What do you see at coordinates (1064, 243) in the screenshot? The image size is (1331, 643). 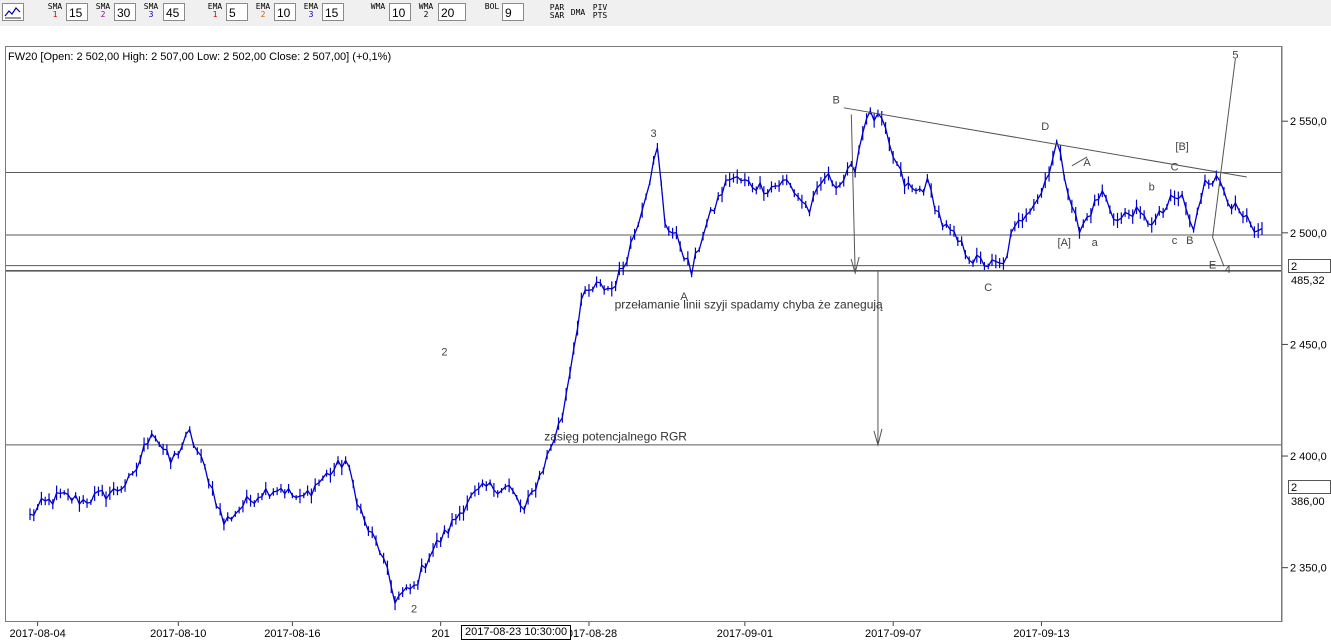 I see `wave-label: [A]` at bounding box center [1064, 243].